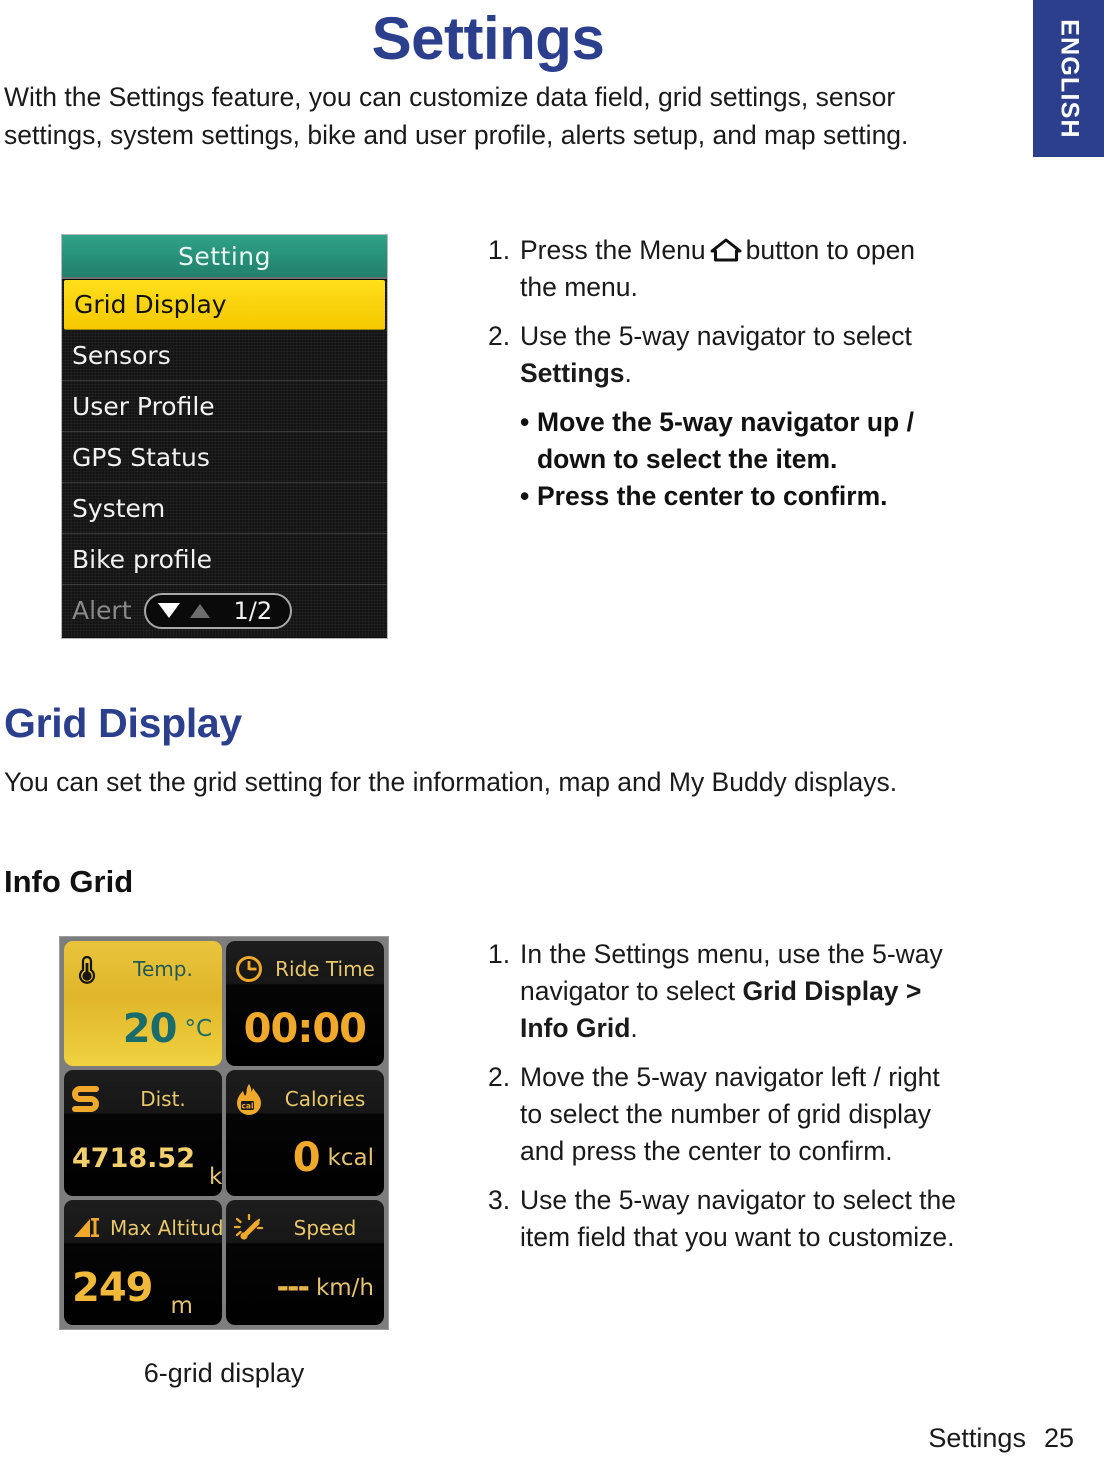 The height and width of the screenshot is (1476, 1104). Describe the element at coordinates (712, 496) in the screenshot. I see `bullet-text: Press the center to confirm.` at that location.